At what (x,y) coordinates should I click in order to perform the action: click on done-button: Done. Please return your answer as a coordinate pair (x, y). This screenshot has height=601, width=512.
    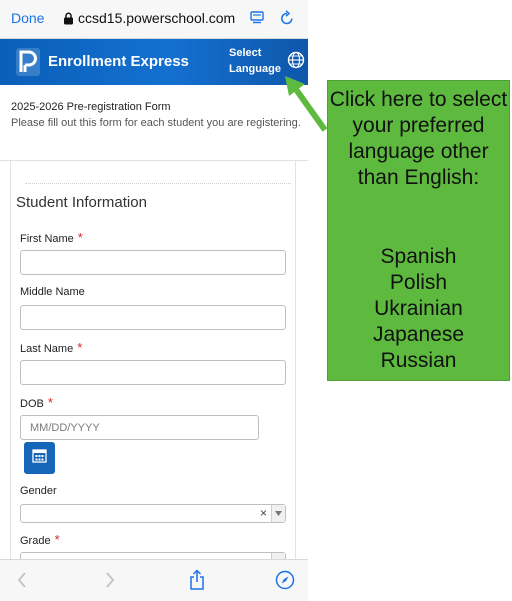
    Looking at the image, I should click on (27, 18).